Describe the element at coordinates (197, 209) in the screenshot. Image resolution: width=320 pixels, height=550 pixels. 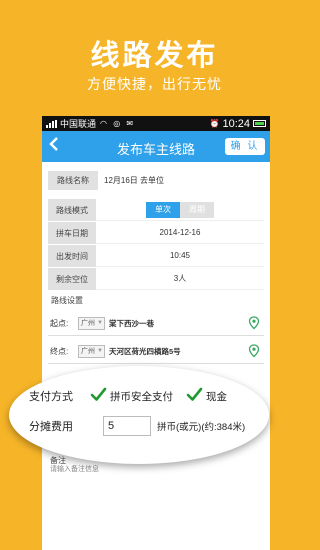
I see `mode-periodic-option: 周期` at that location.